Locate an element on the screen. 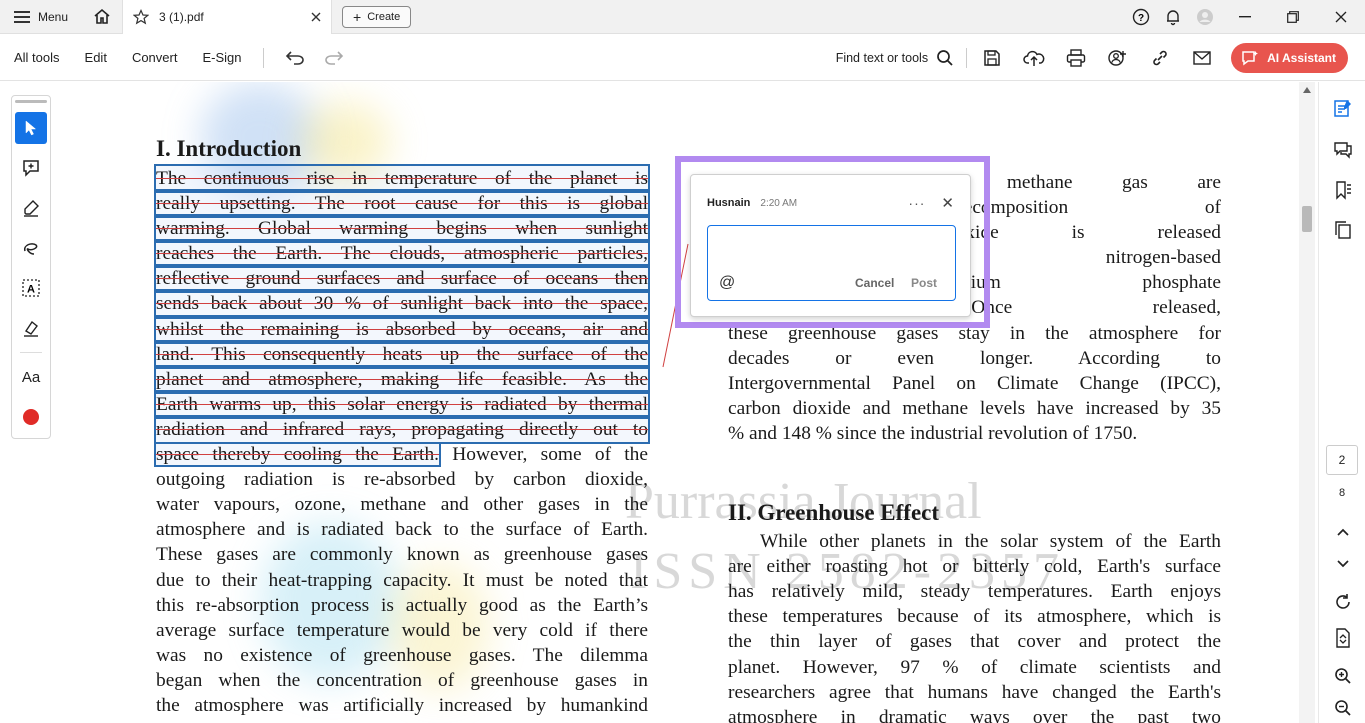 This screenshot has height=723, width=1365. page-fit-icon is located at coordinates (1343, 638).